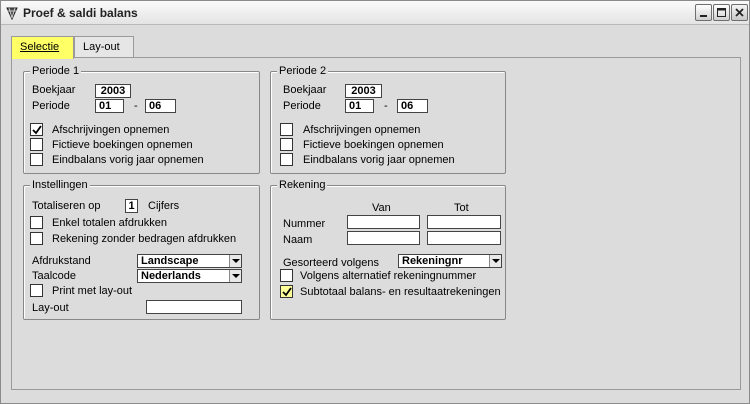  I want to click on gesorteerd-select: Rekeningnr, so click(450, 261).